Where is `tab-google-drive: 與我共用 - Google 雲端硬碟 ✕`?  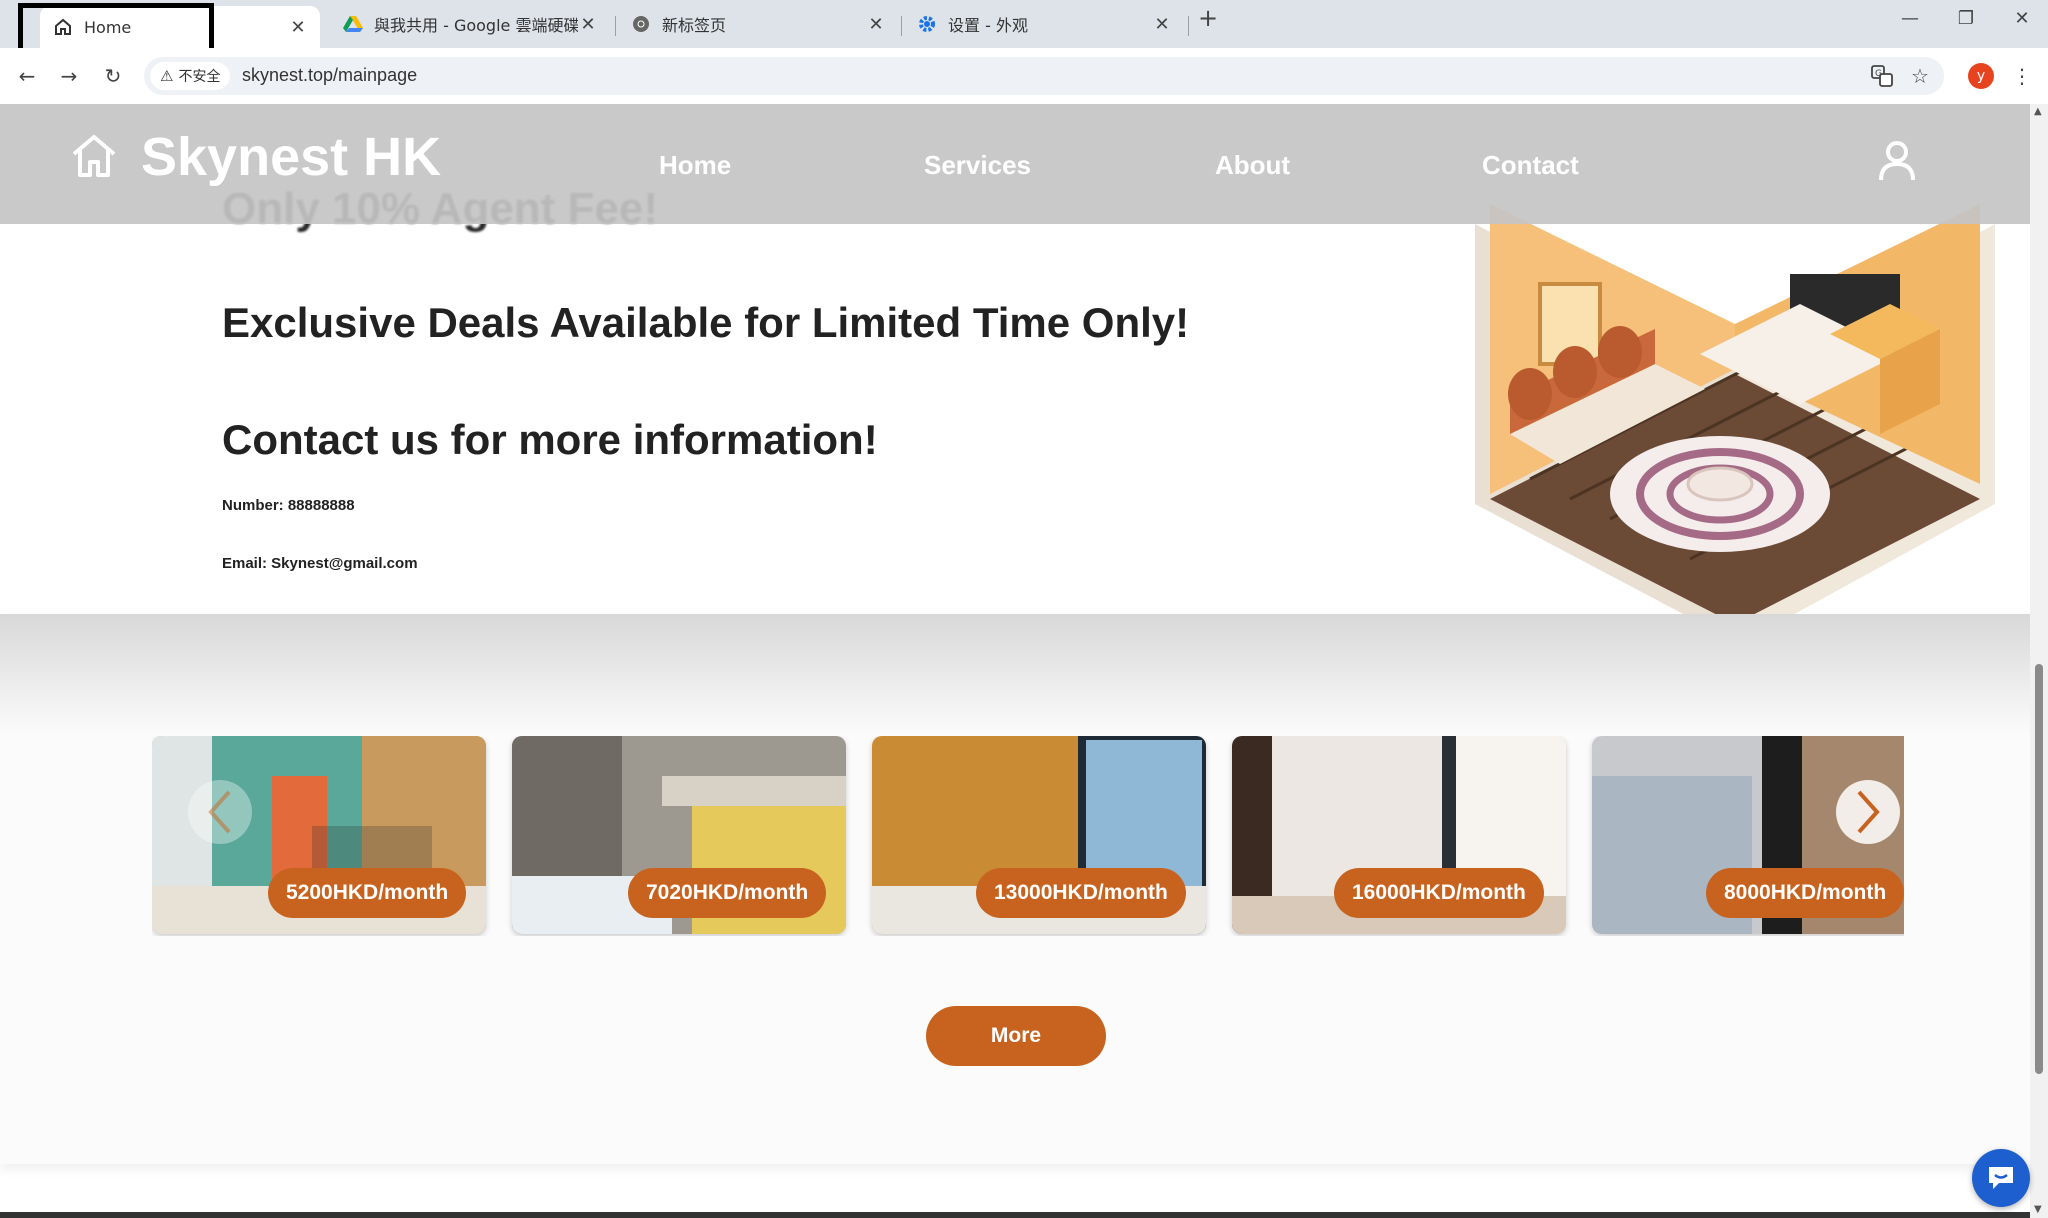
tab-google-drive: 與我共用 - Google 雲端硬碟 ✕ is located at coordinates (470, 24).